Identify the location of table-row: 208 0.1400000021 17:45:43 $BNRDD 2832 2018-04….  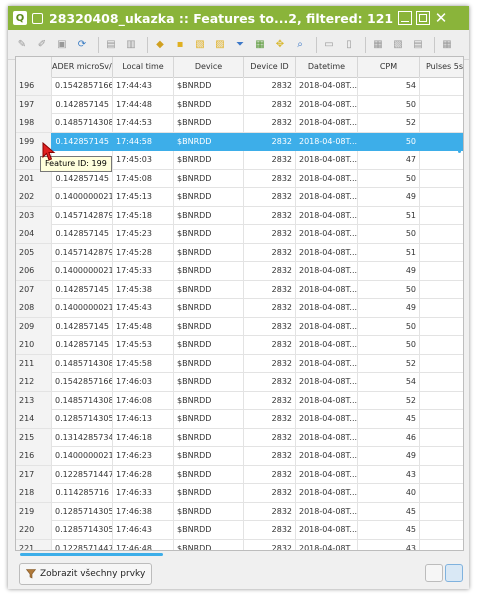
(239, 308).